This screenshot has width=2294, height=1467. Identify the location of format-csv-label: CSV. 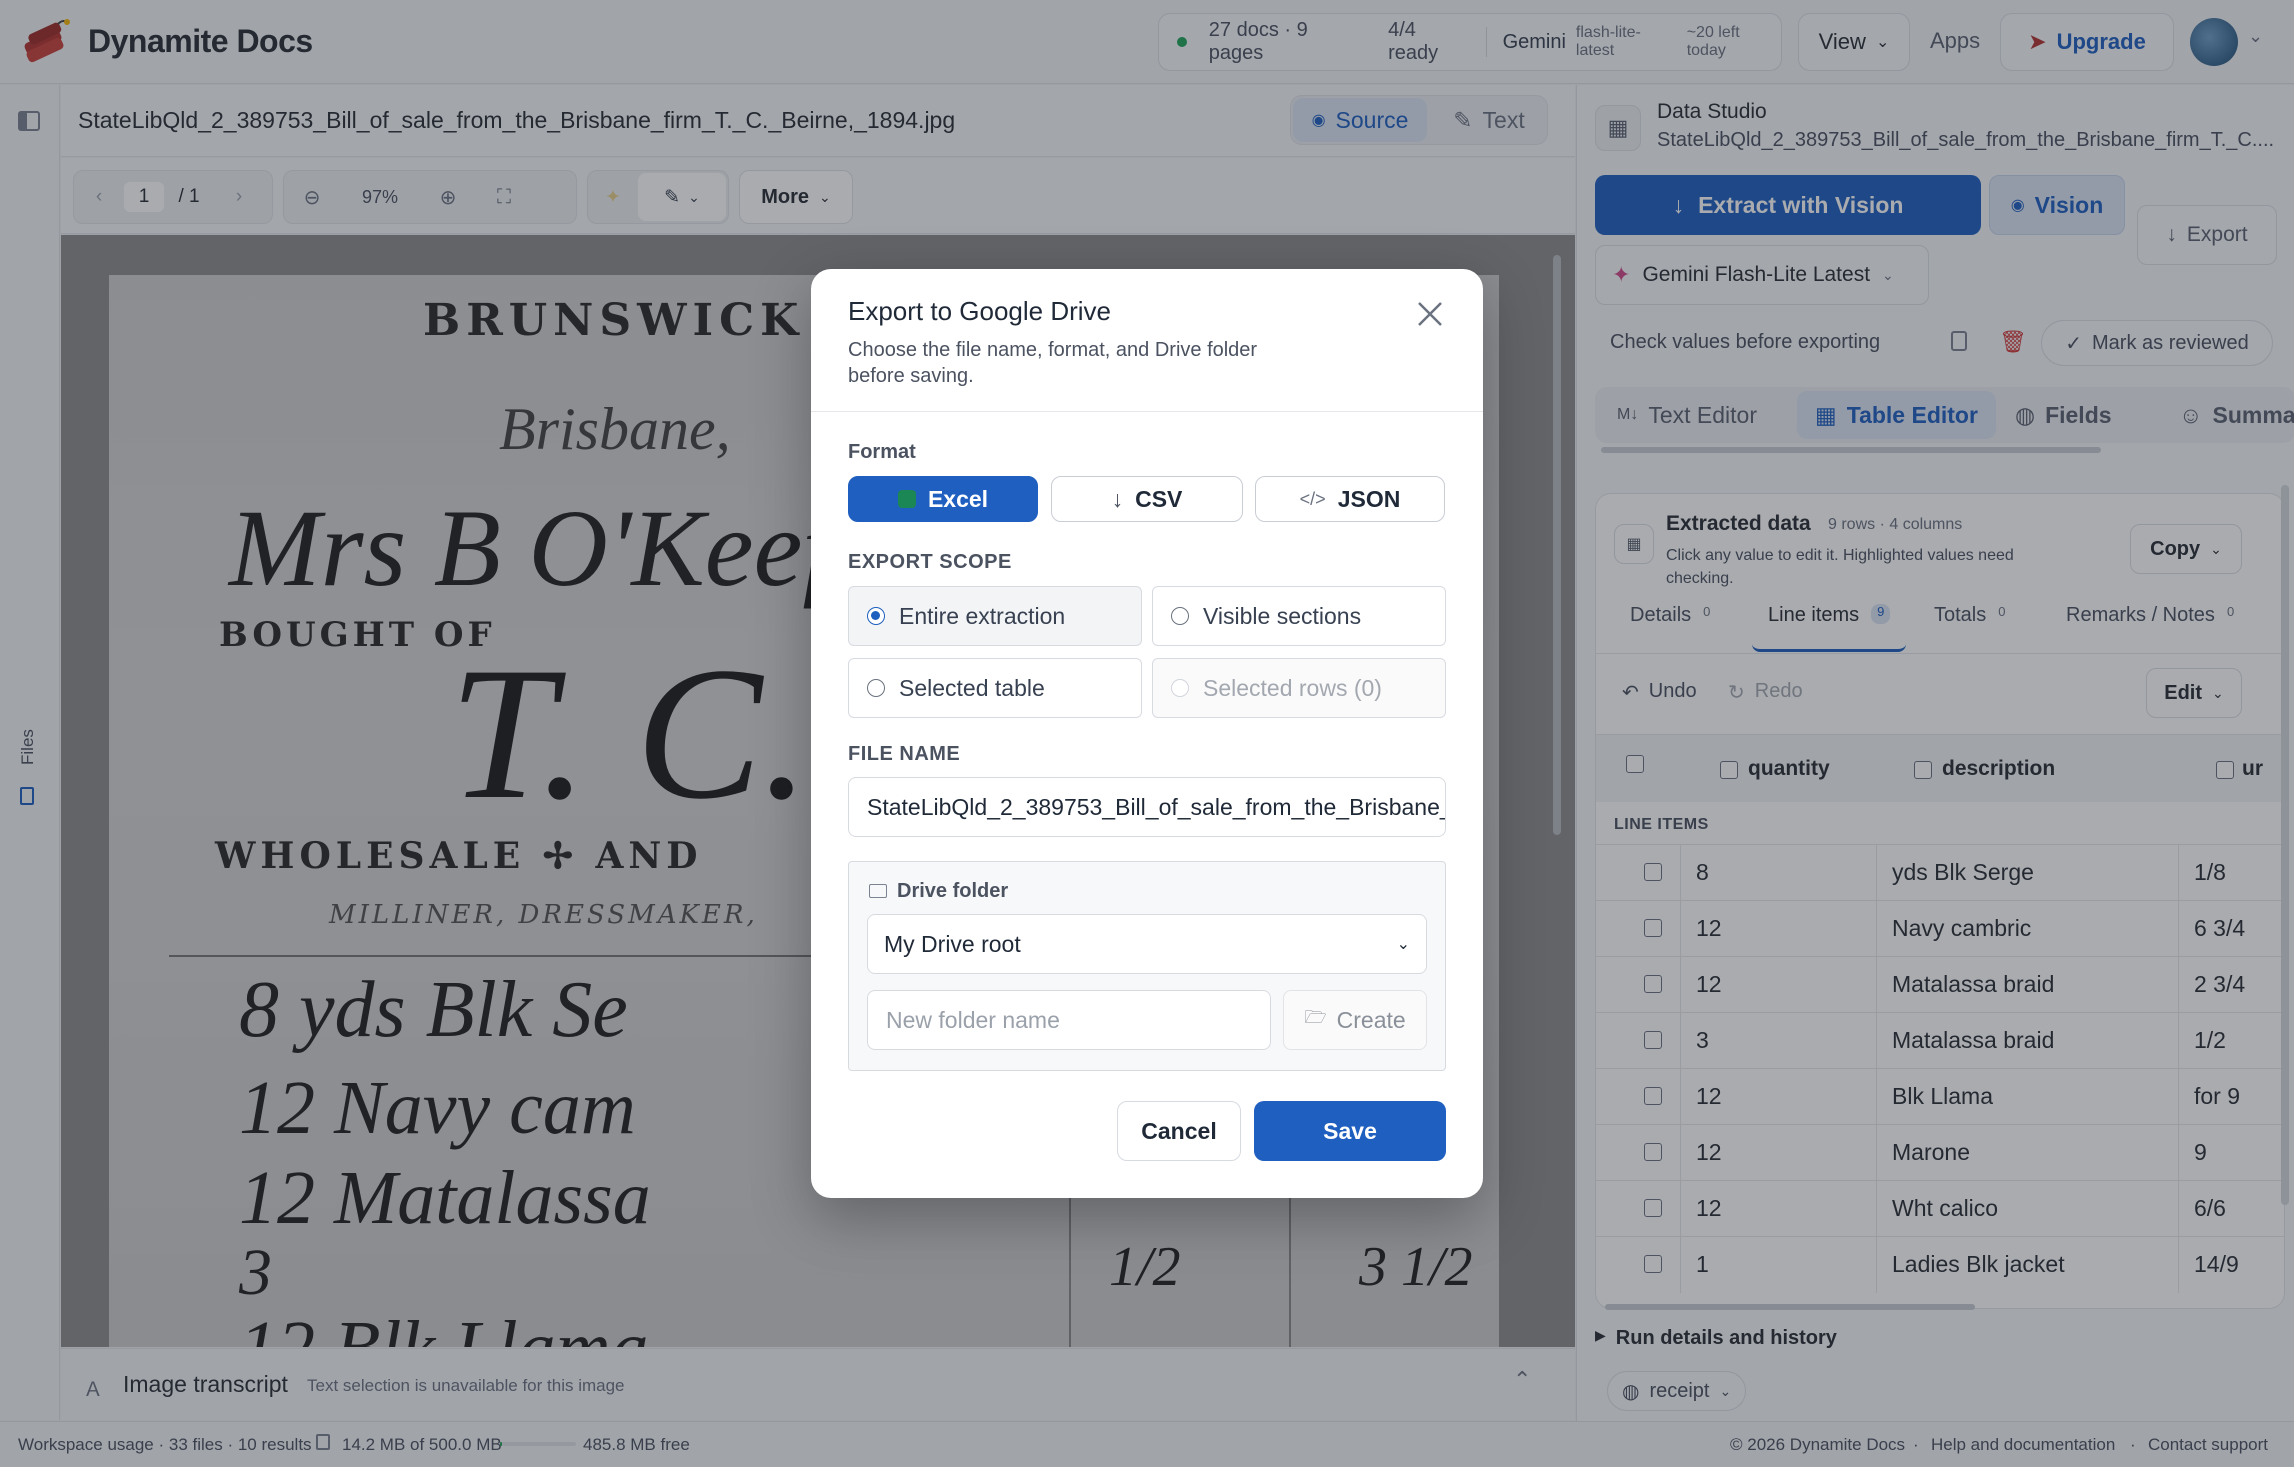
(1159, 498).